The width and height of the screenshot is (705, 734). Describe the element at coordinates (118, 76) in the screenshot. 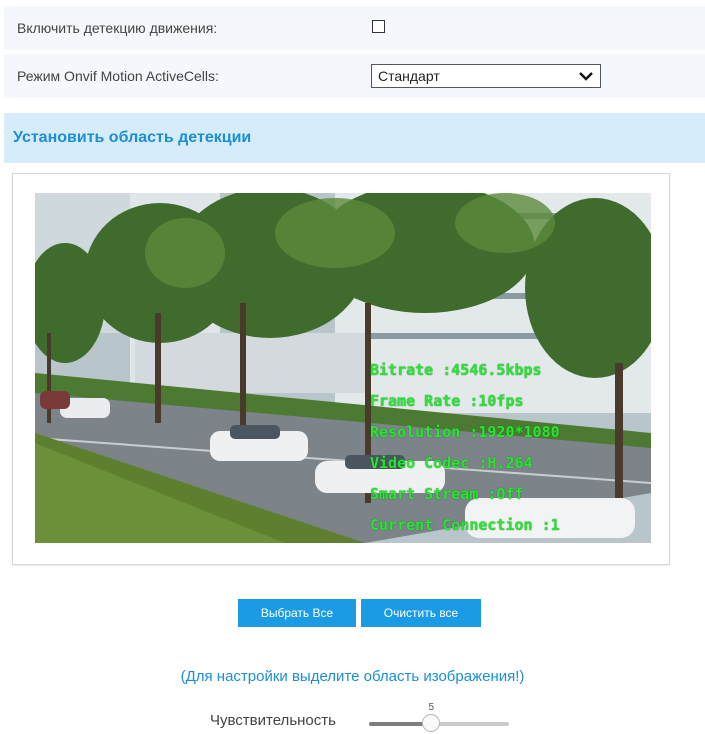

I see `onvif-mode-label: Режим Onvif Motion ActiveCells:` at that location.